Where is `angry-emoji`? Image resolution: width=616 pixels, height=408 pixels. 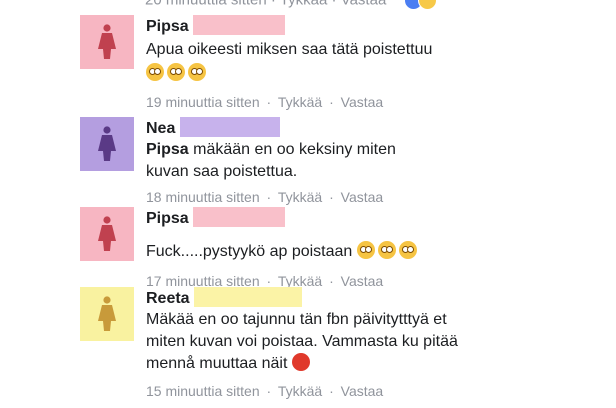 angry-emoji is located at coordinates (300, 362).